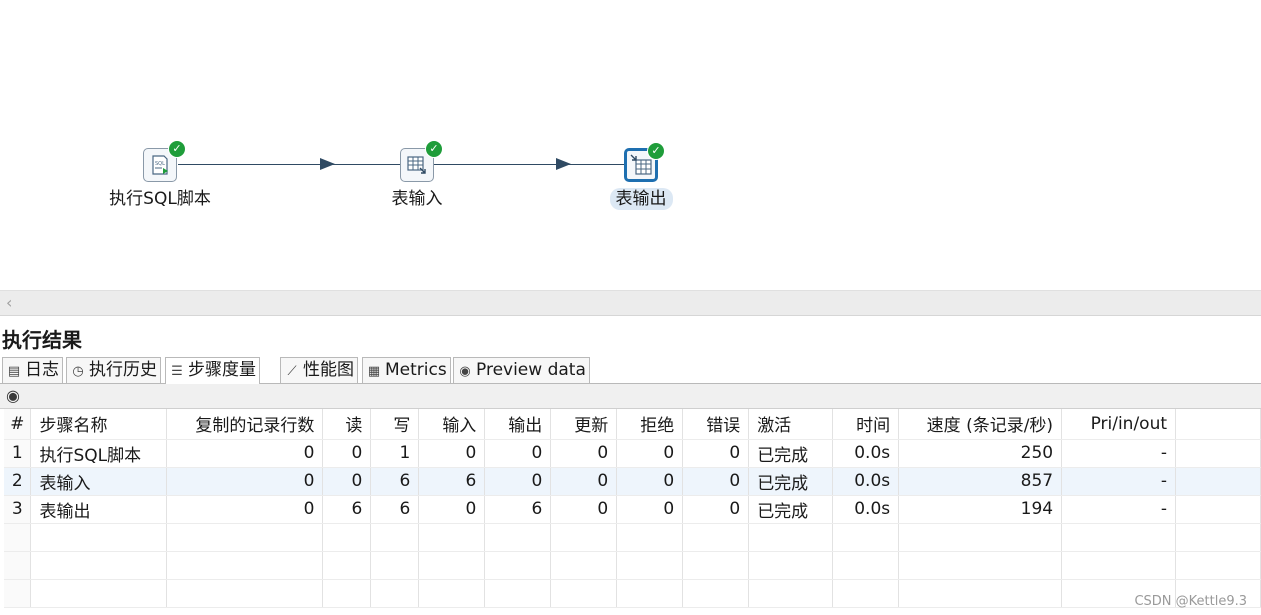 The image size is (1261, 615). I want to click on column-header: 激活, so click(791, 424).